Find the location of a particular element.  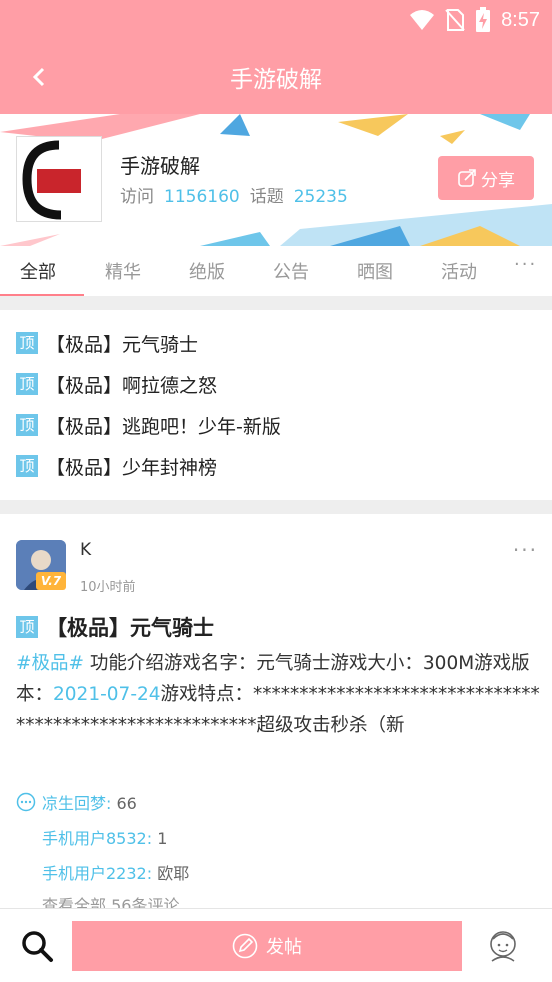

comment-icon is located at coordinates (26, 802).